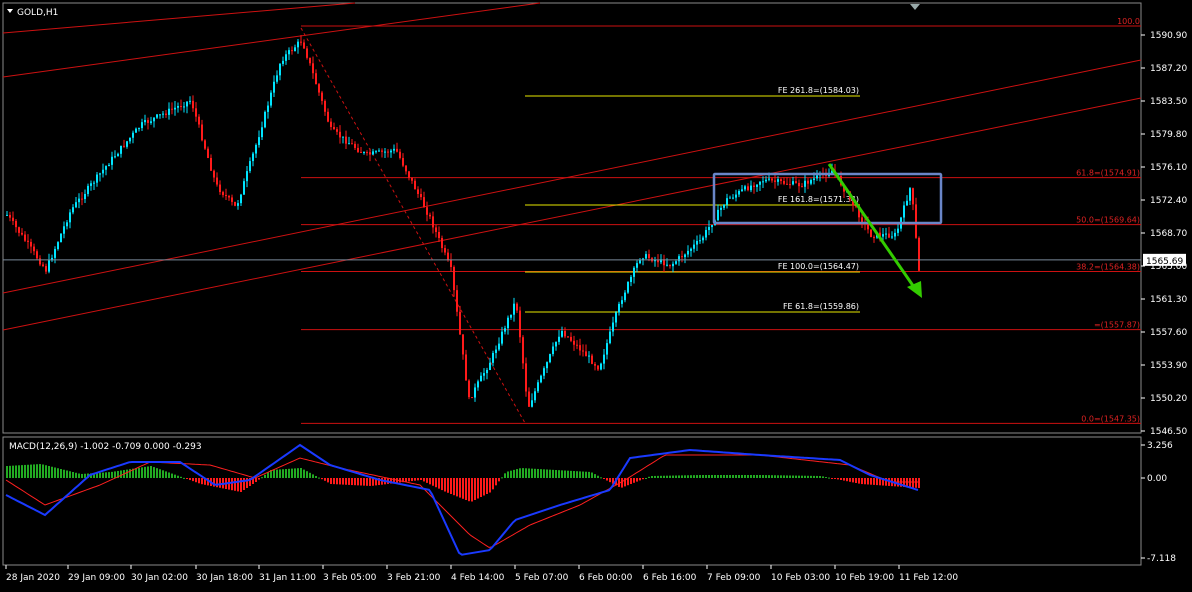  I want to click on fibo-level-label: 0.0=(1547.35), so click(1110, 418).